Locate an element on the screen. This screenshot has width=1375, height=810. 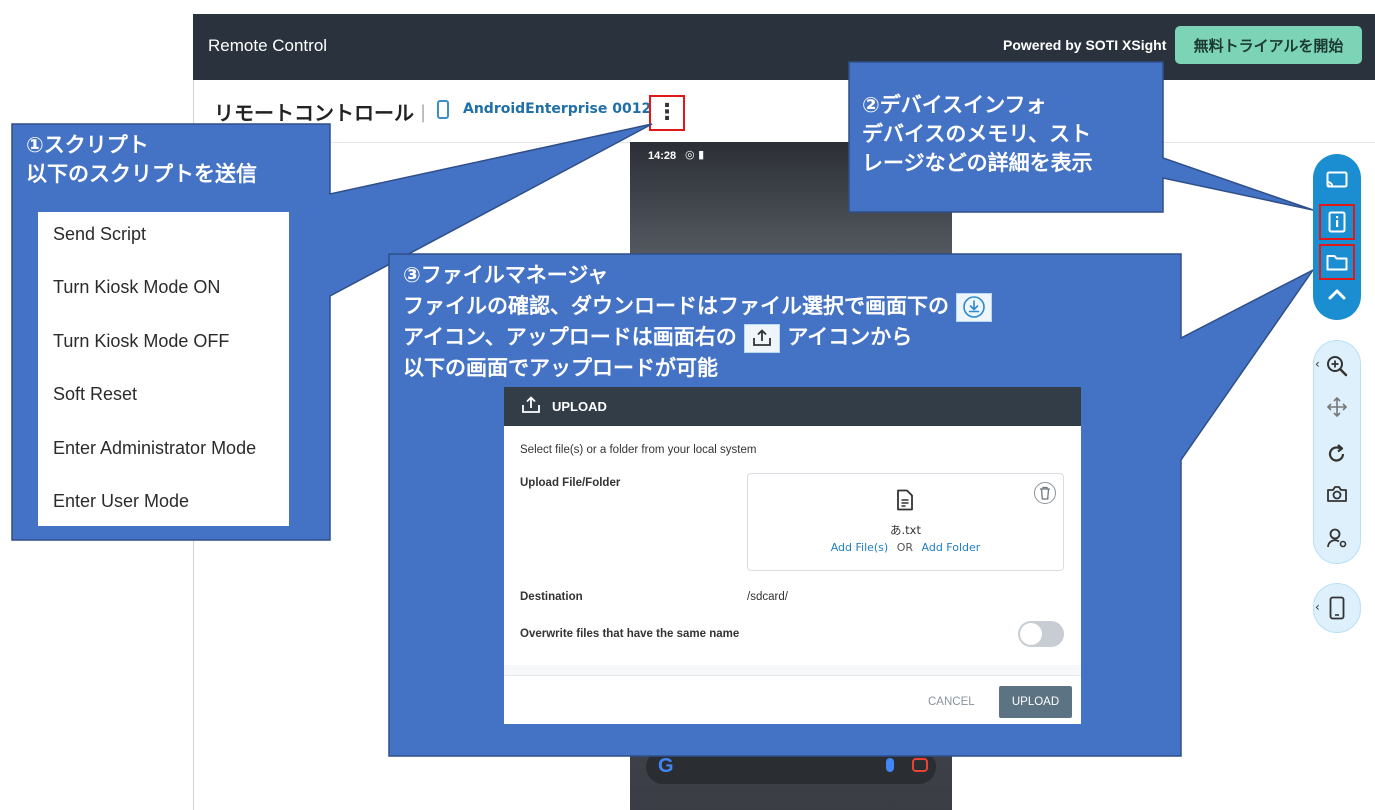
destination-value: /sdcard/ is located at coordinates (767, 597).